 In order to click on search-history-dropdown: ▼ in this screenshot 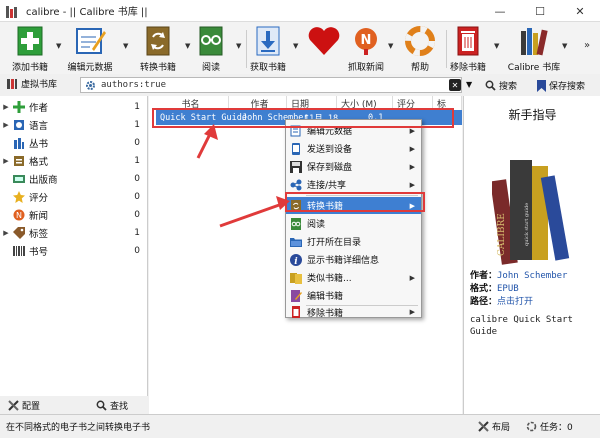, I will do `click(469, 84)`.